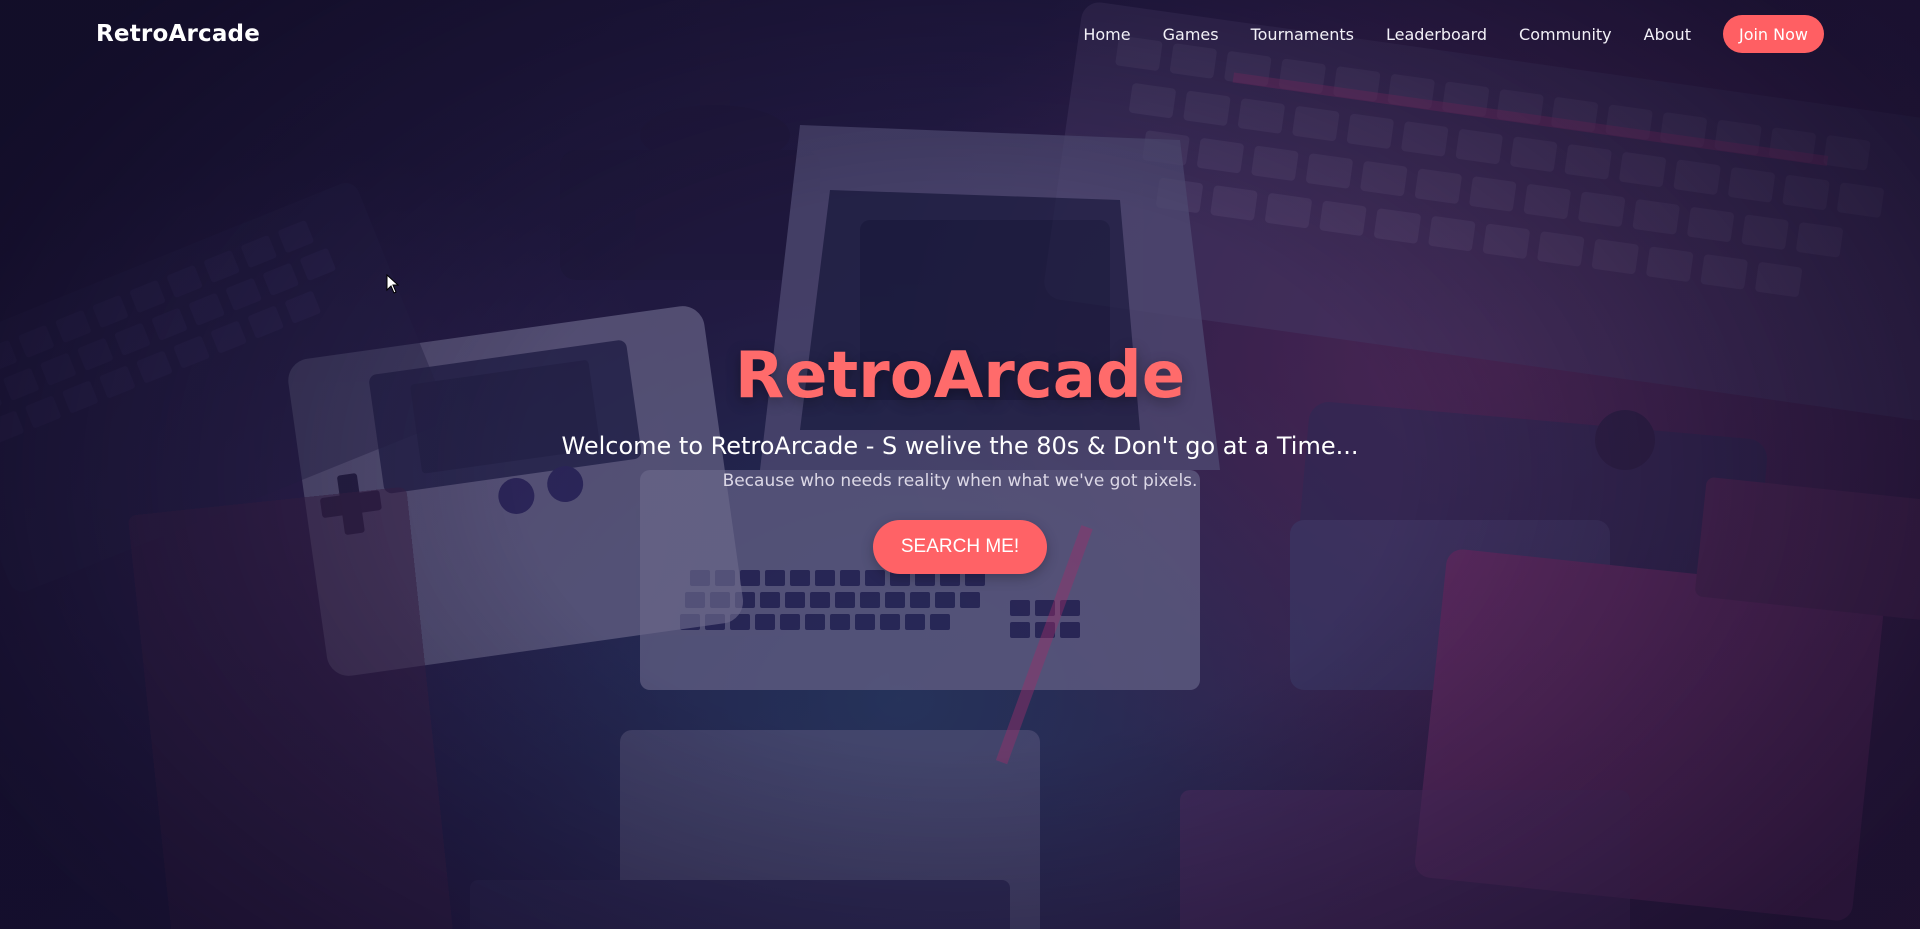  What do you see at coordinates (1667, 34) in the screenshot?
I see `nav-link-about: About` at bounding box center [1667, 34].